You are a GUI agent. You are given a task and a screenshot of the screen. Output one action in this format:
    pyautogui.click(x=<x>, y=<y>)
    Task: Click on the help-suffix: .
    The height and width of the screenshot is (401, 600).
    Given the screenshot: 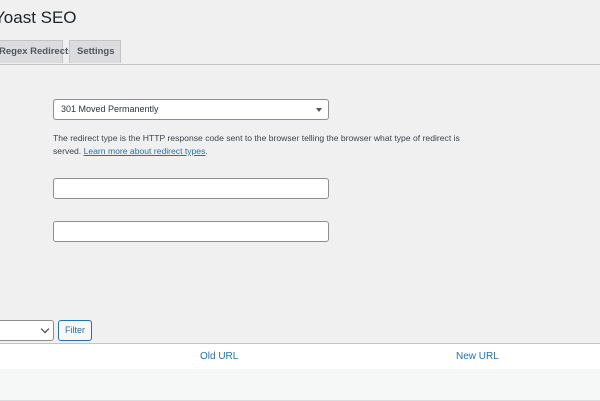 What is the action you would take?
    pyautogui.click(x=206, y=151)
    